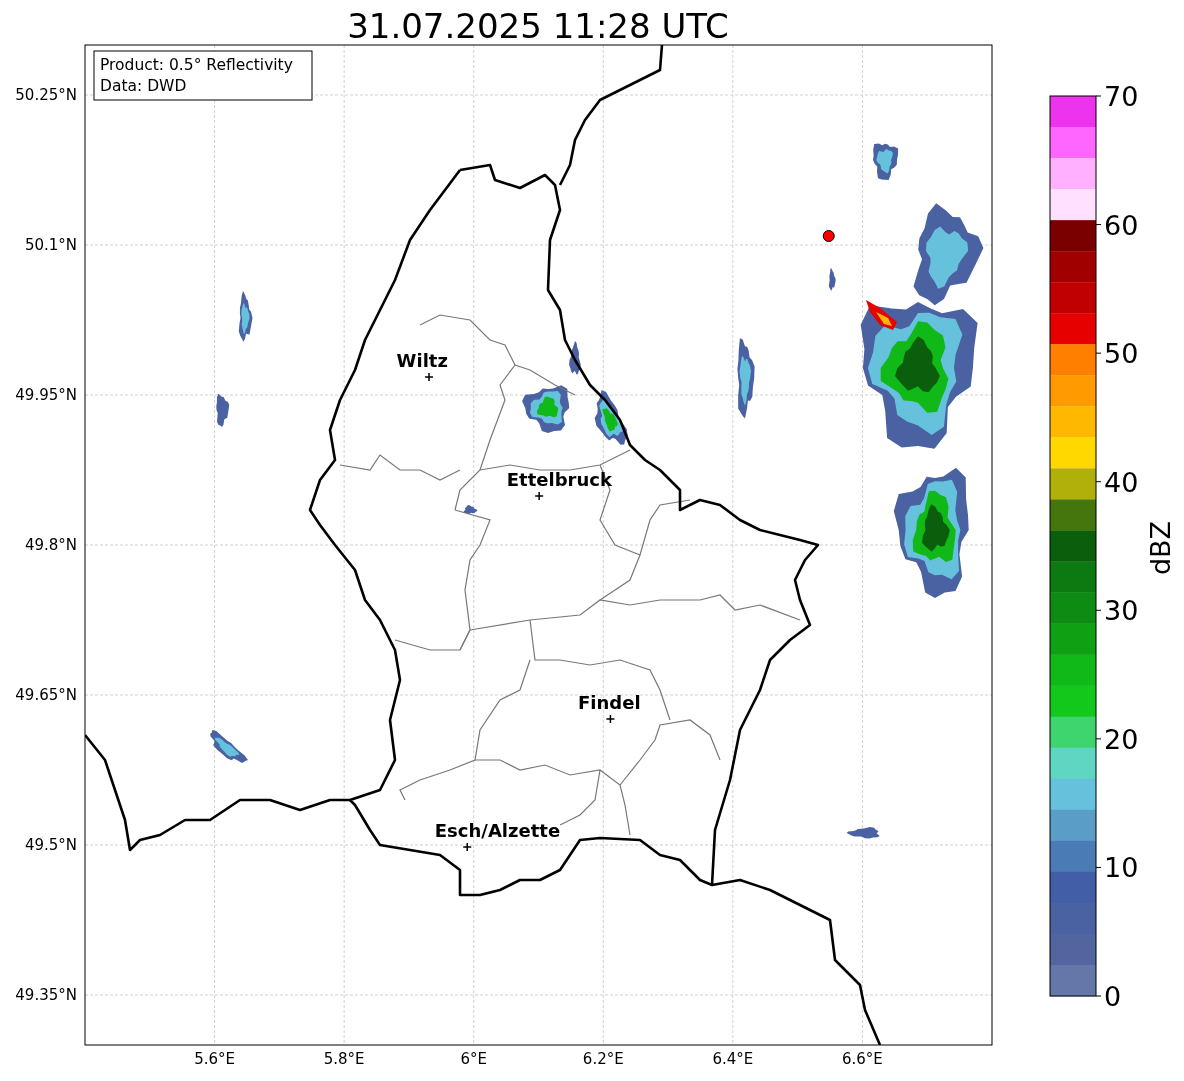  What do you see at coordinates (50, 845) in the screenshot?
I see `axis-tick-label: 49.5°N` at bounding box center [50, 845].